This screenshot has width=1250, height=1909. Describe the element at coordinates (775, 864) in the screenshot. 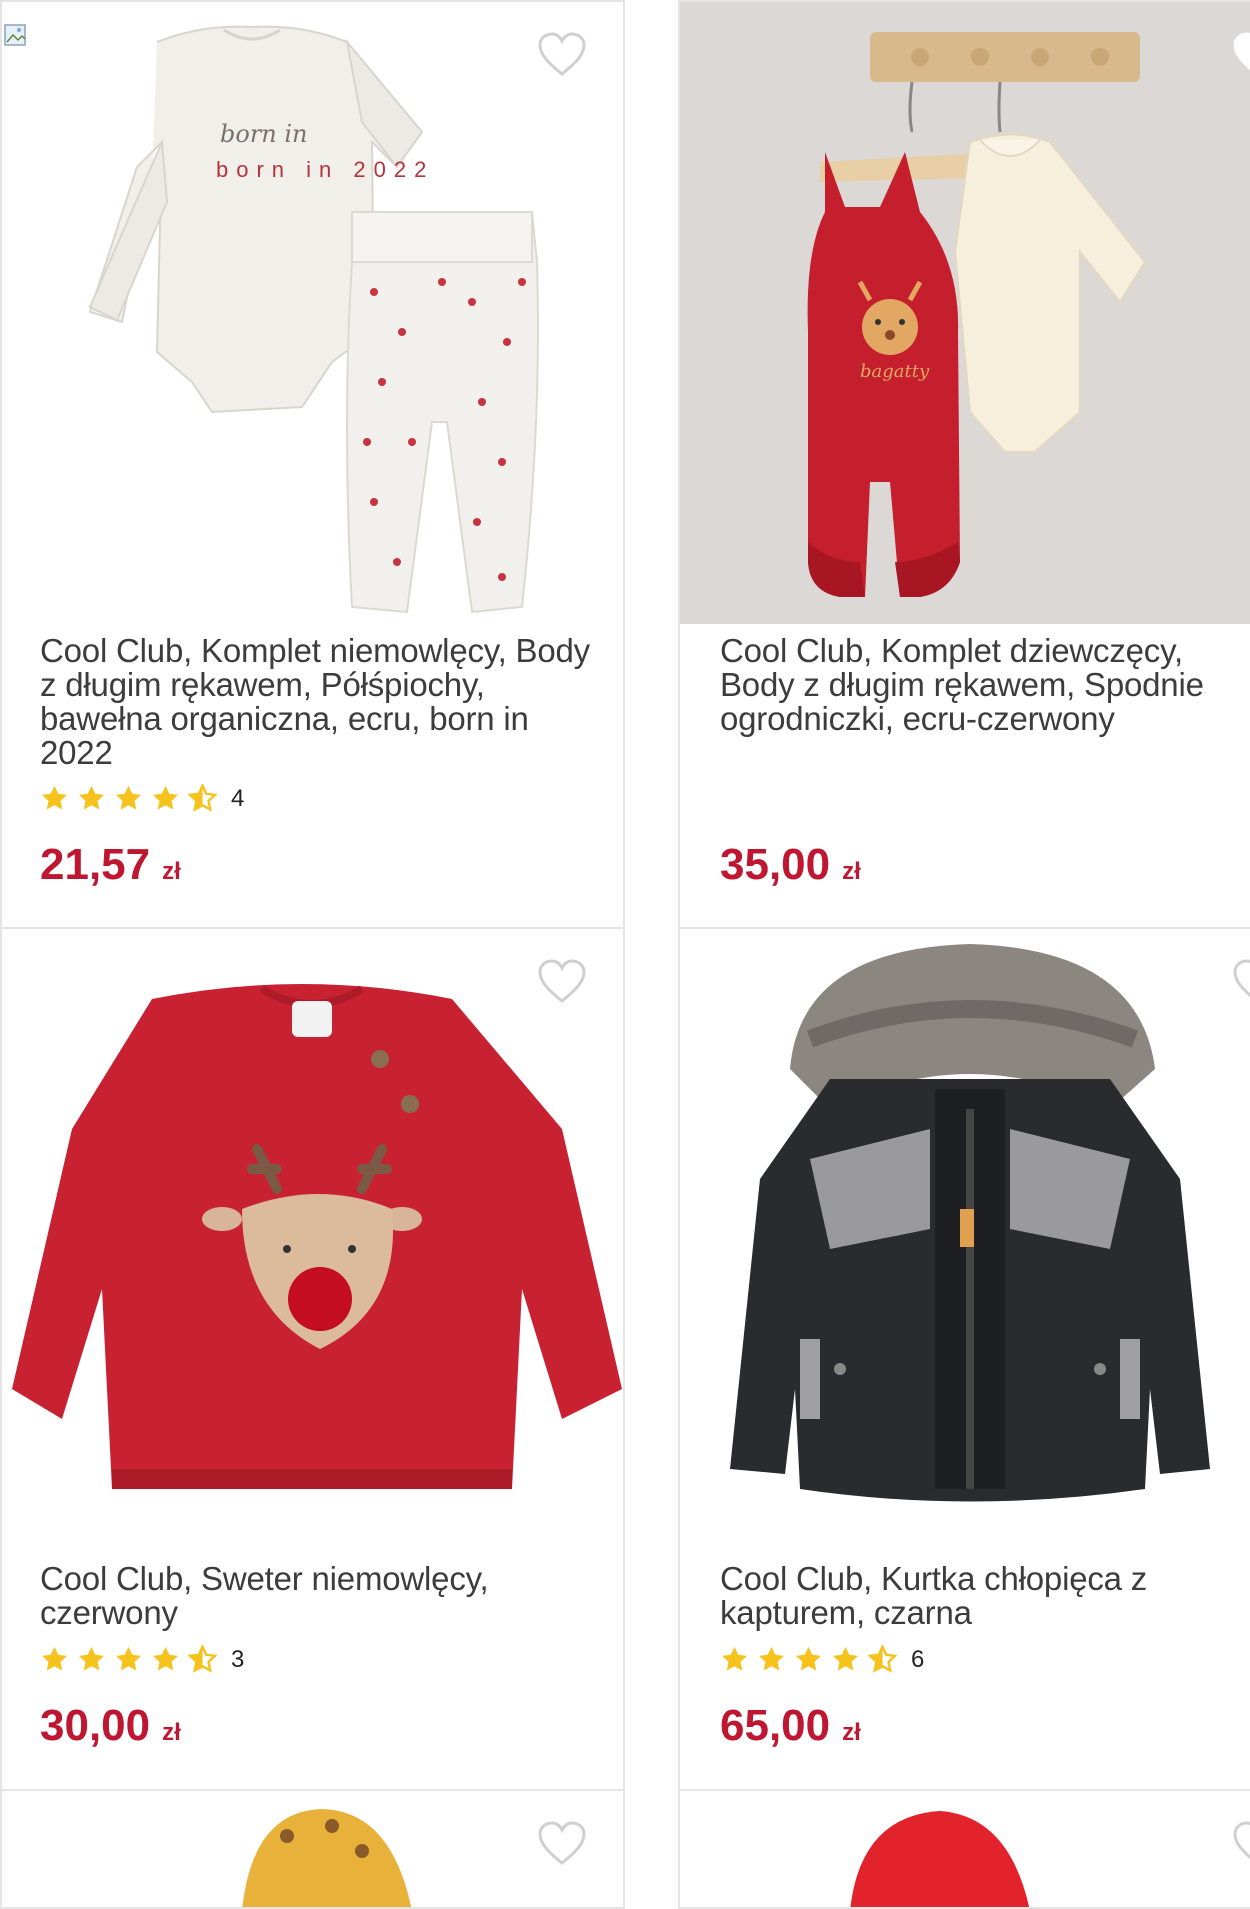

I see `price-value: 35,00` at that location.